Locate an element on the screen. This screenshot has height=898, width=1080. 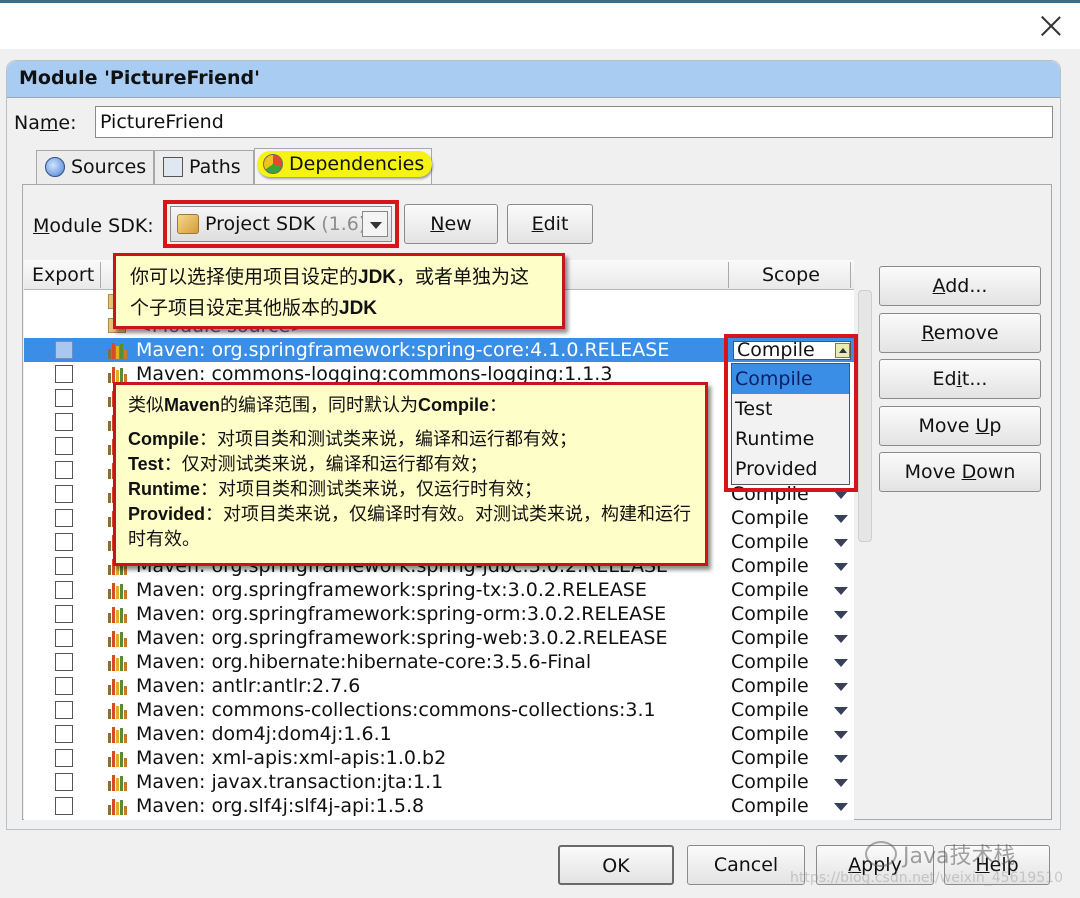
callout-bold: Runtime is located at coordinates (164, 489).